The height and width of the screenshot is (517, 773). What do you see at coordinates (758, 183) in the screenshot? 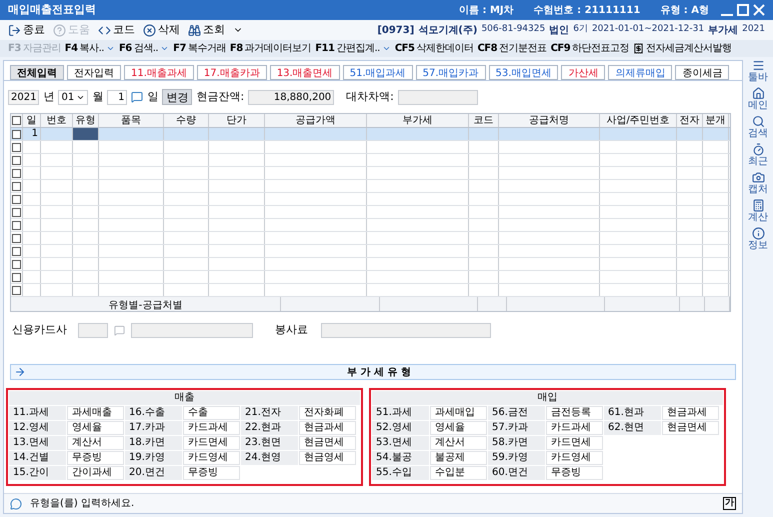
I see `sidebar-button: 캡처` at bounding box center [758, 183].